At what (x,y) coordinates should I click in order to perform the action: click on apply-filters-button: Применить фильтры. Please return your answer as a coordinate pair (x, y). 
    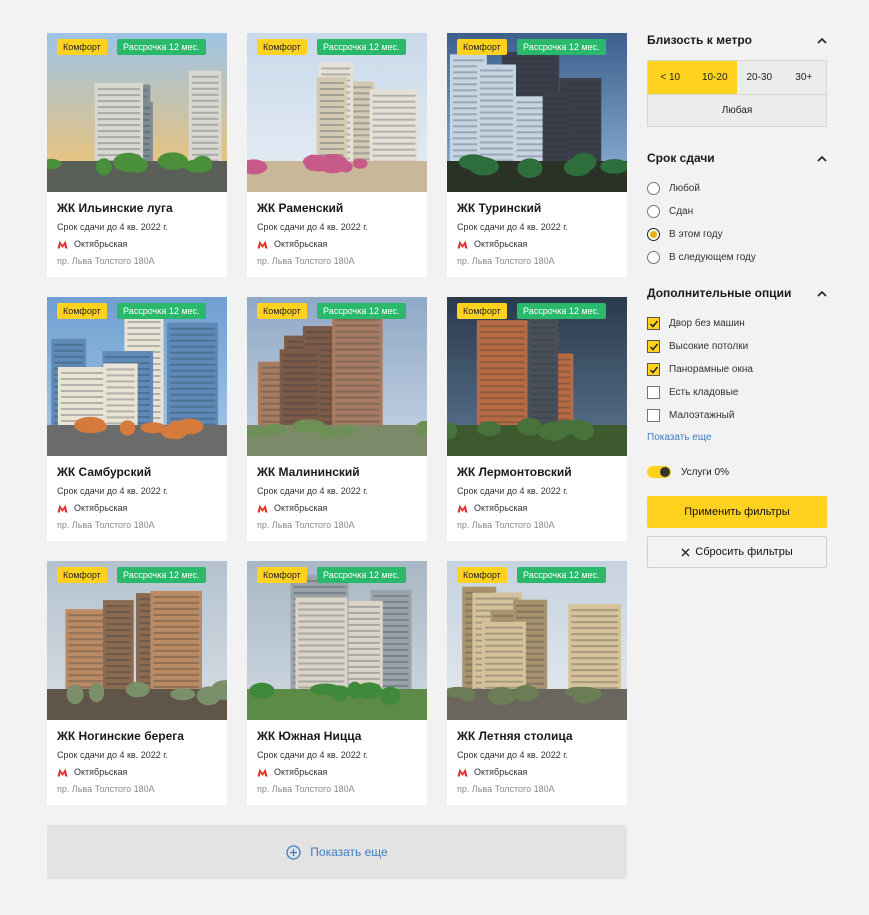
    Looking at the image, I should click on (737, 512).